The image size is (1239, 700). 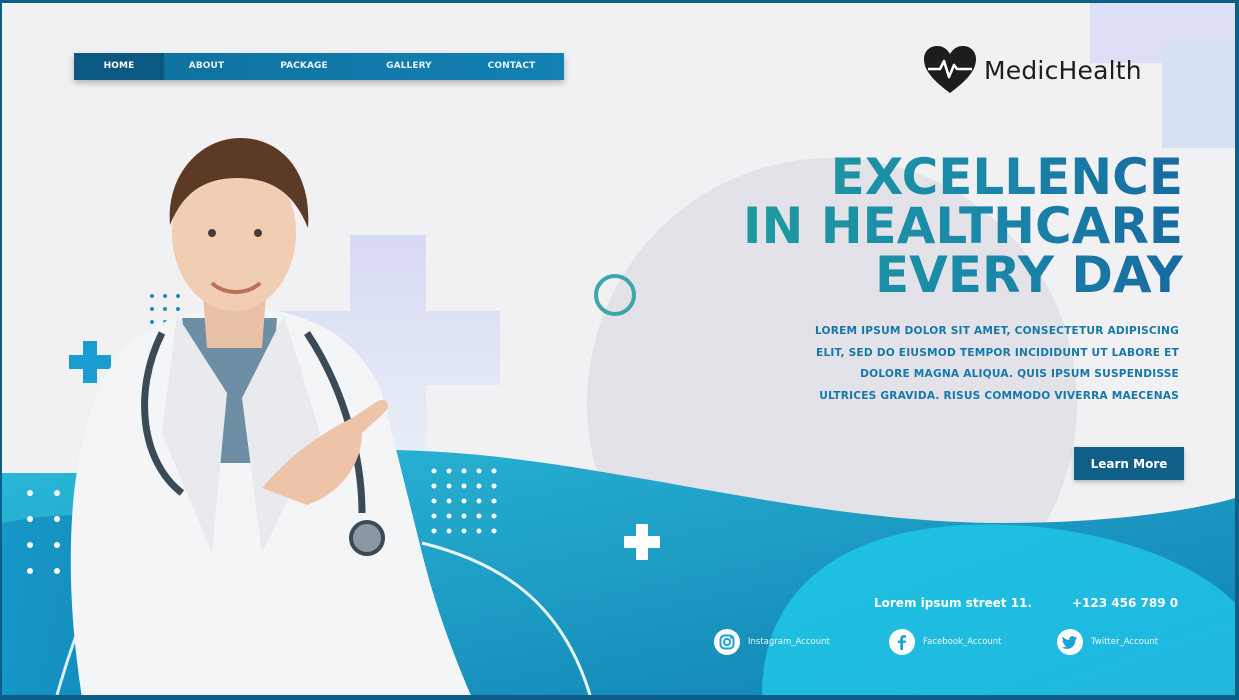 I want to click on headline-line-2: IN HEALTHCARE, so click(x=962, y=226).